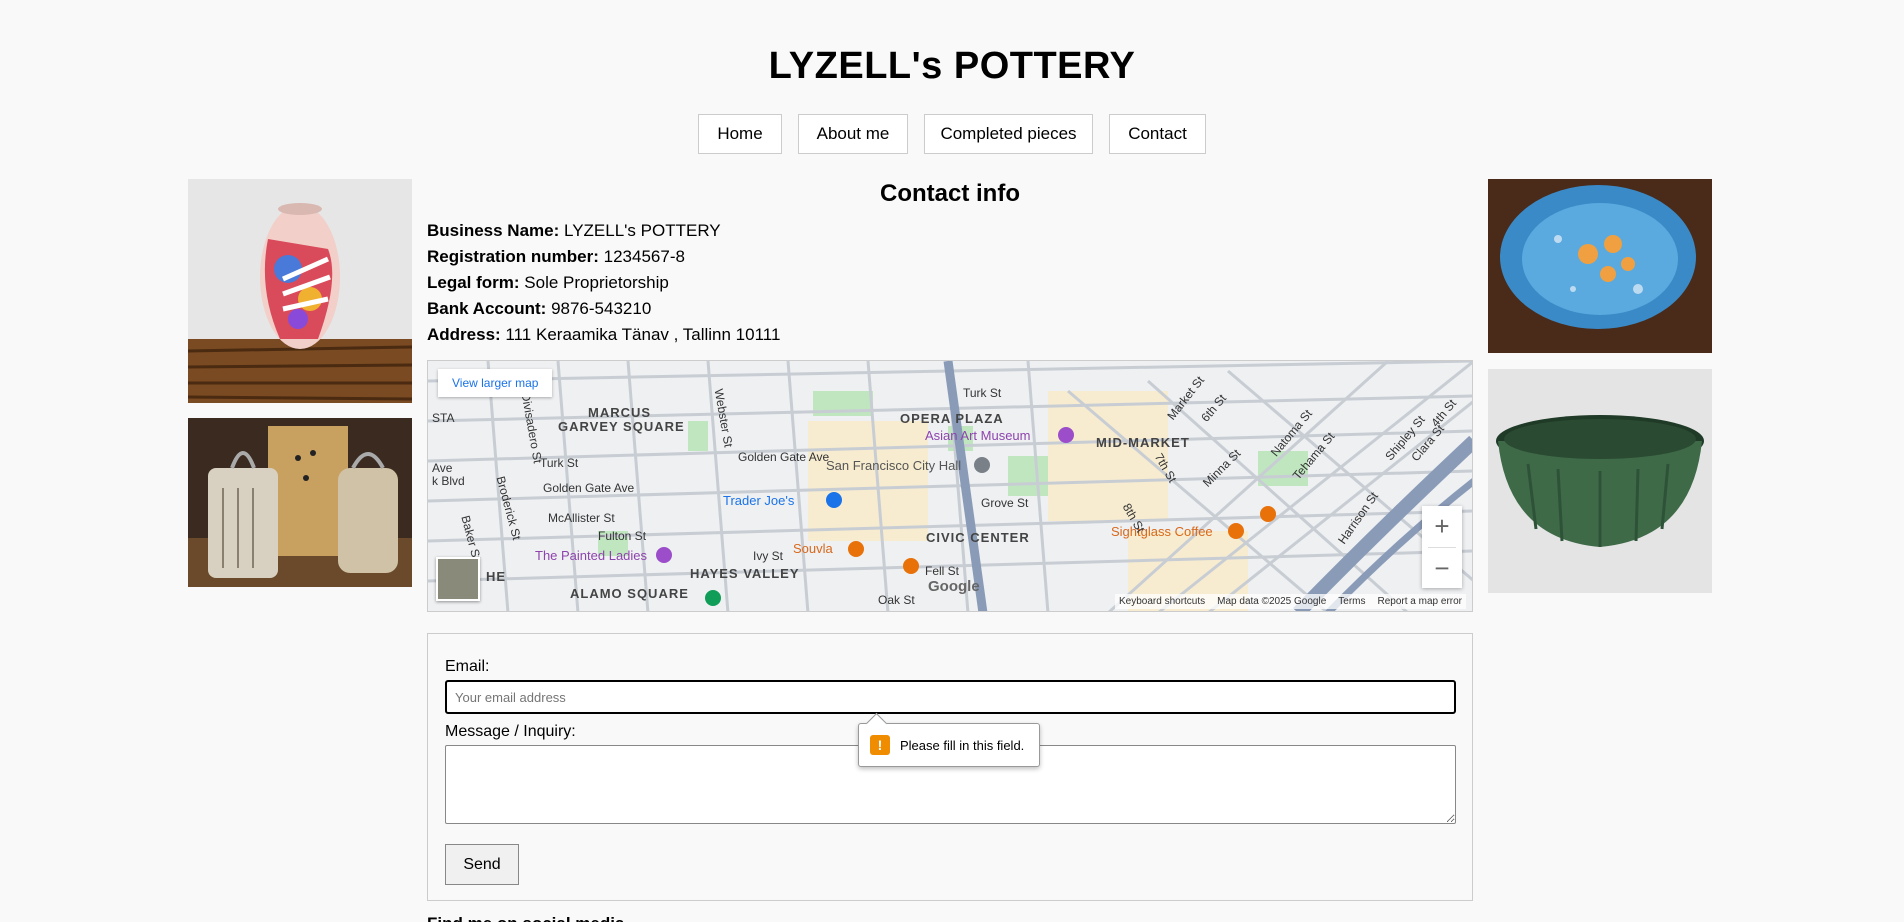  What do you see at coordinates (952, 66) in the screenshot?
I see `site-title: LYZELL's POTTERY` at bounding box center [952, 66].